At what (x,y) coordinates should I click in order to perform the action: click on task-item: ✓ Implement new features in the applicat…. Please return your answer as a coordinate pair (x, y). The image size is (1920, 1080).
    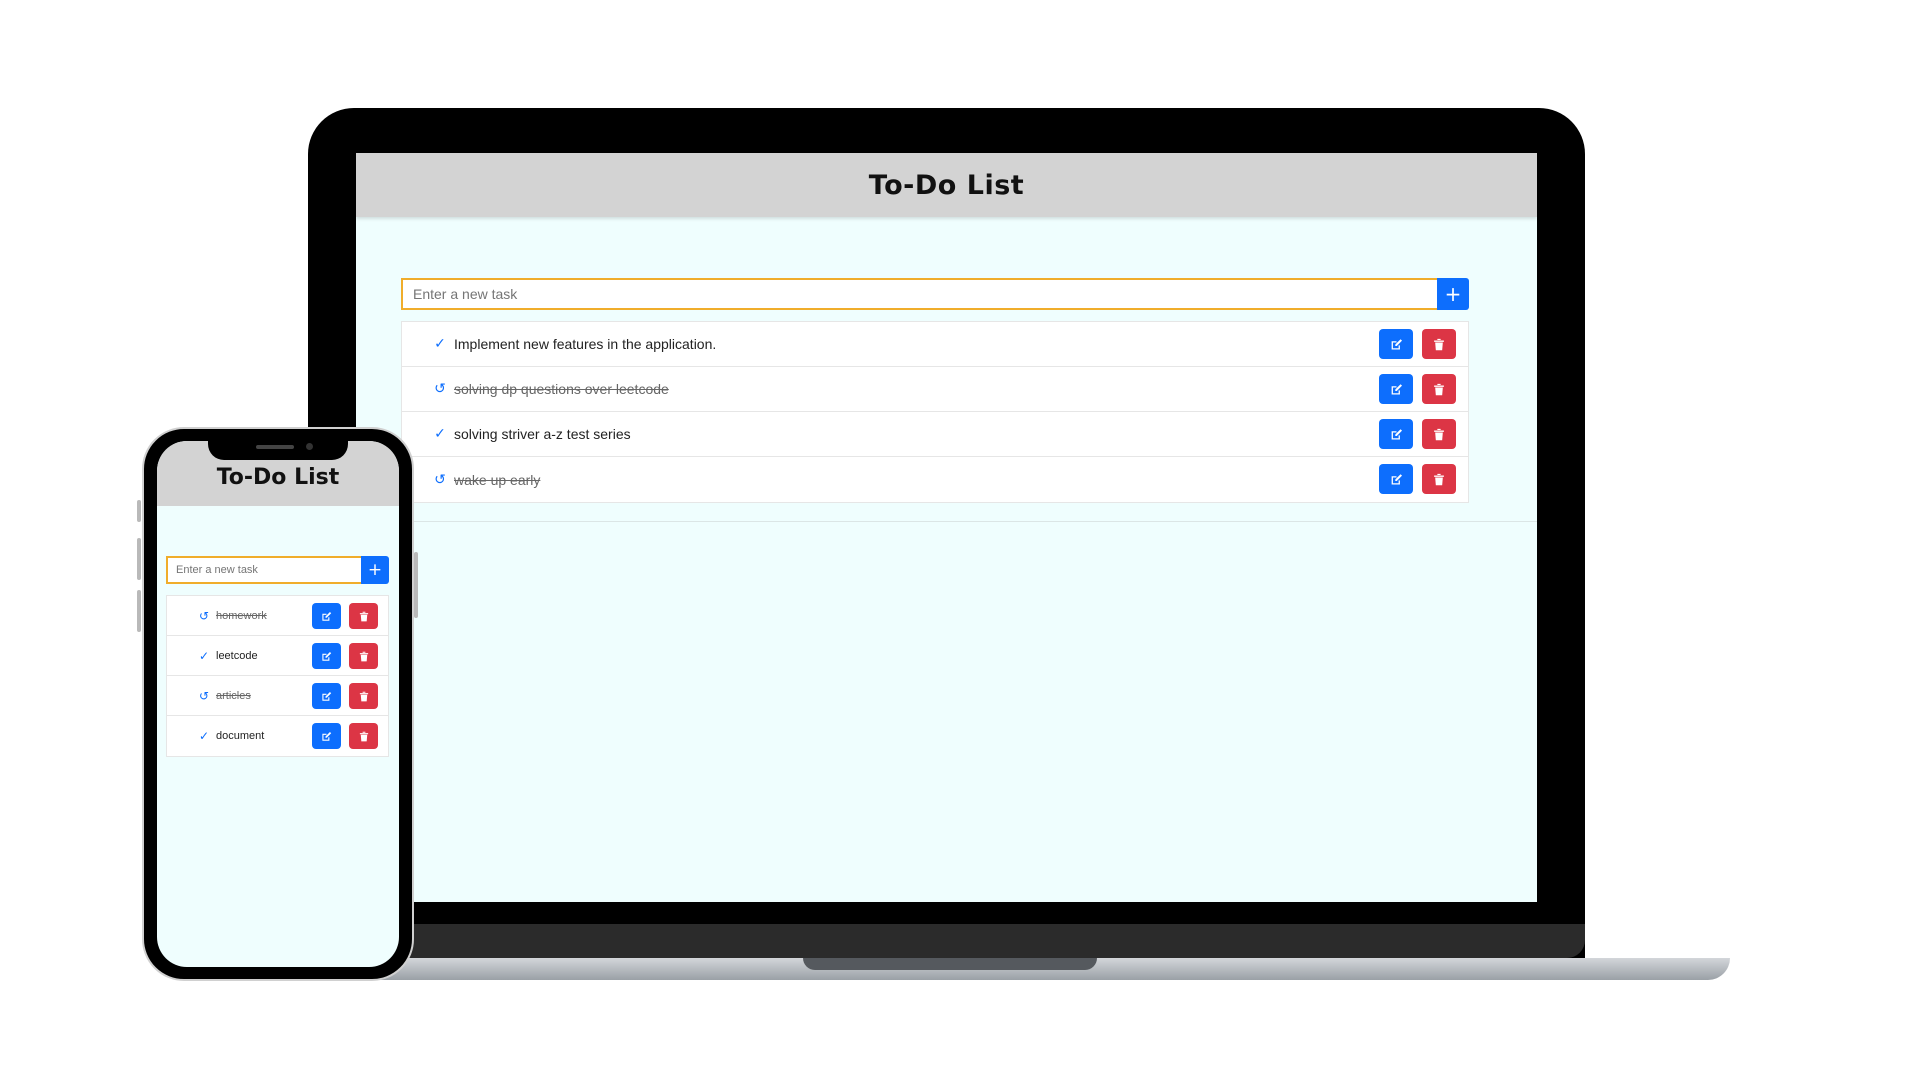
    Looking at the image, I should click on (935, 344).